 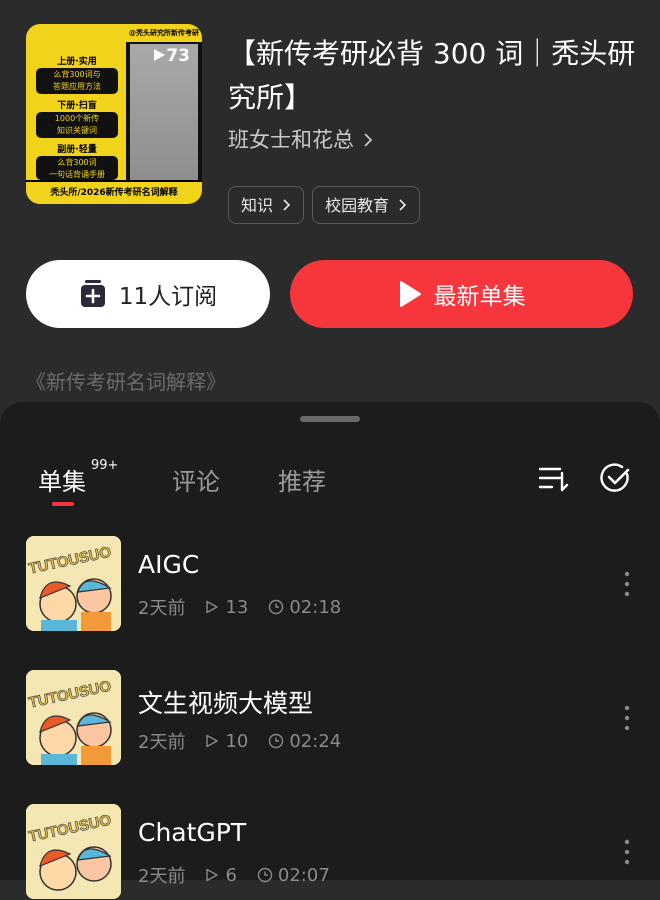 I want to click on cover-pill-3: 么背300词 一句话背诵手册, so click(x=77, y=168).